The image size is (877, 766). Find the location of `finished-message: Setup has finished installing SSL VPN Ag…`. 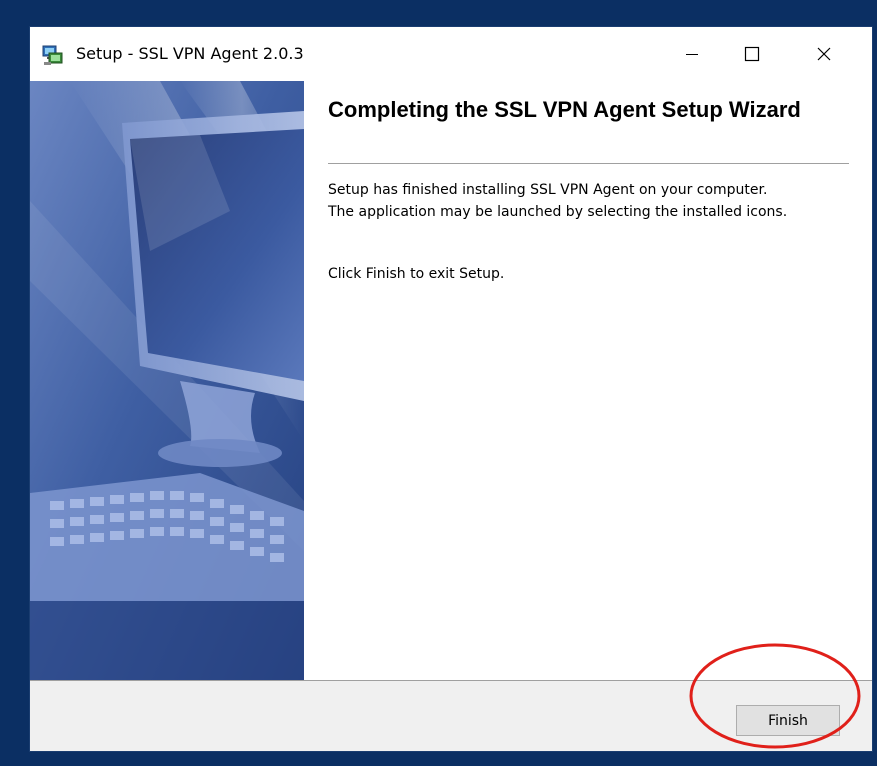

finished-message: Setup has finished installing SSL VPN Ag… is located at coordinates (548, 190).